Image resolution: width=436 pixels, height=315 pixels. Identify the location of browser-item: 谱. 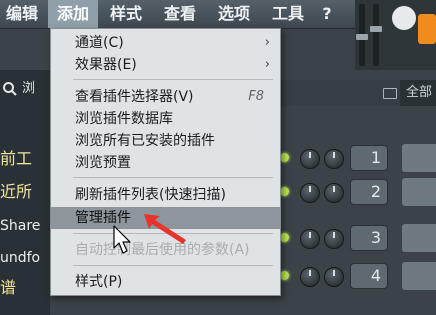
(25, 288).